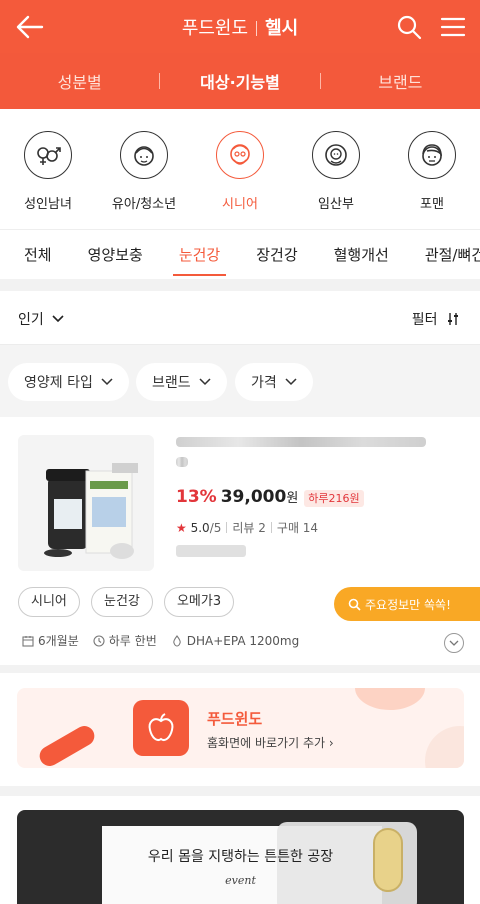  I want to click on filter-sliders-icon, so click(453, 319).